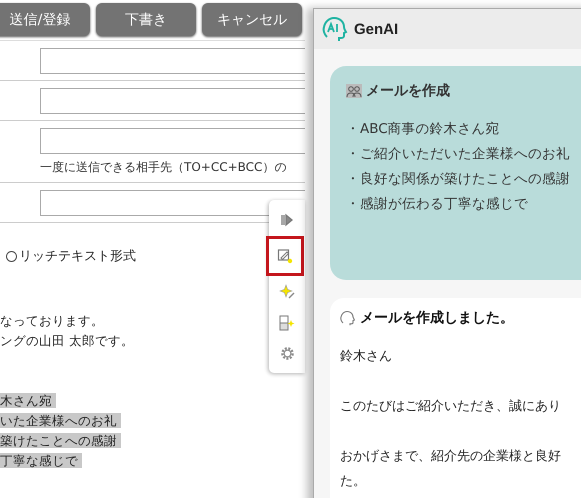  I want to click on action-button: 下書き, so click(146, 19).